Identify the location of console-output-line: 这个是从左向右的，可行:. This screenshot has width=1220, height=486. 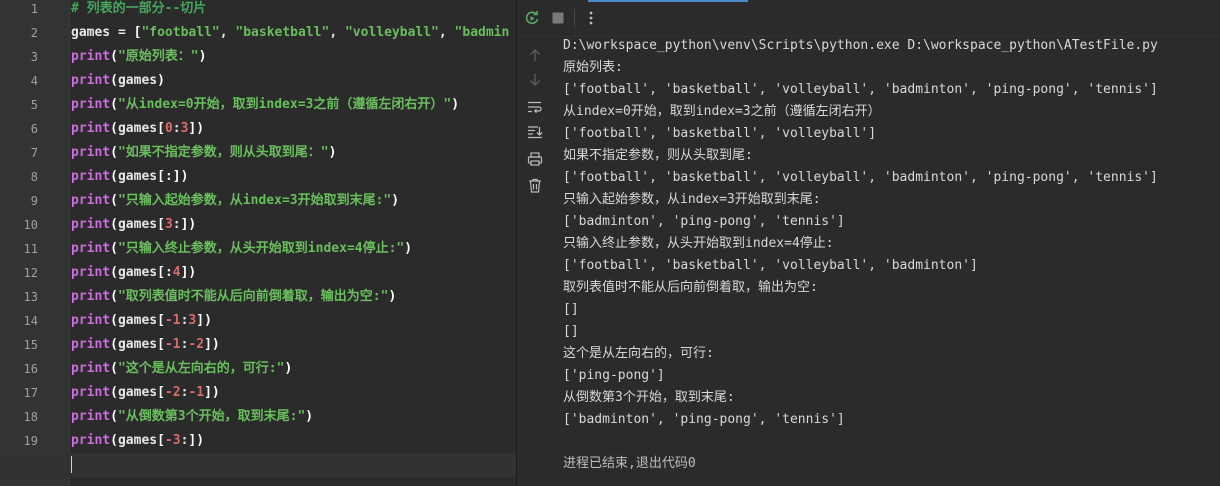
(638, 353).